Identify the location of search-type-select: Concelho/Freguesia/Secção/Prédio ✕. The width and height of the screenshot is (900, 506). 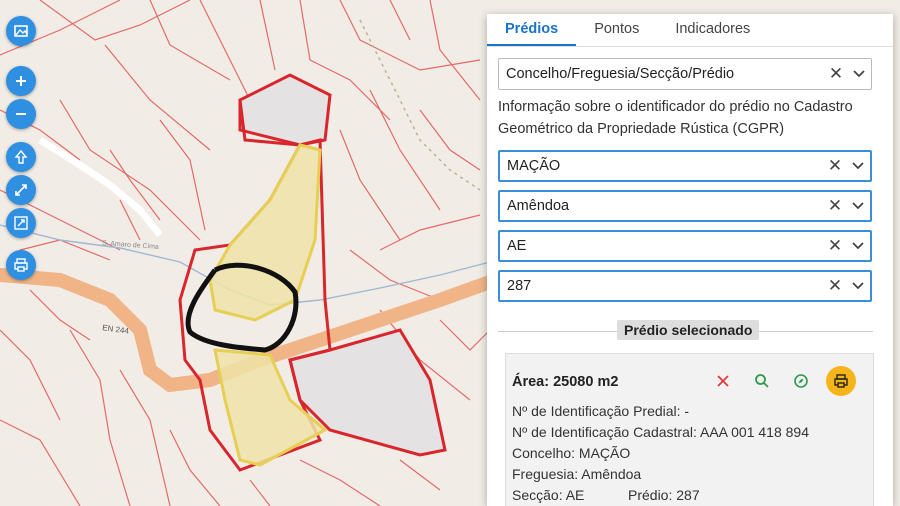
(685, 74).